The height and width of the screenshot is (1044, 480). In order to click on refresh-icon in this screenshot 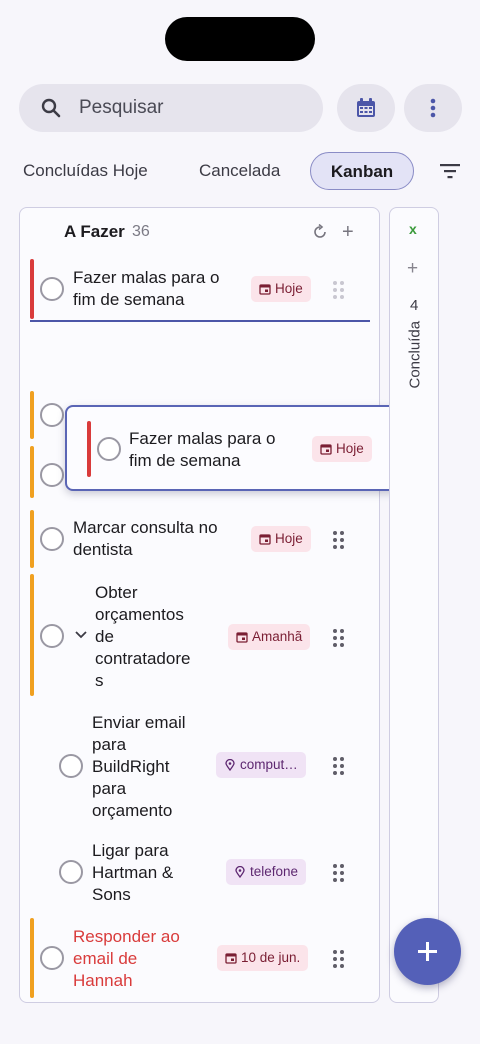, I will do `click(320, 232)`.